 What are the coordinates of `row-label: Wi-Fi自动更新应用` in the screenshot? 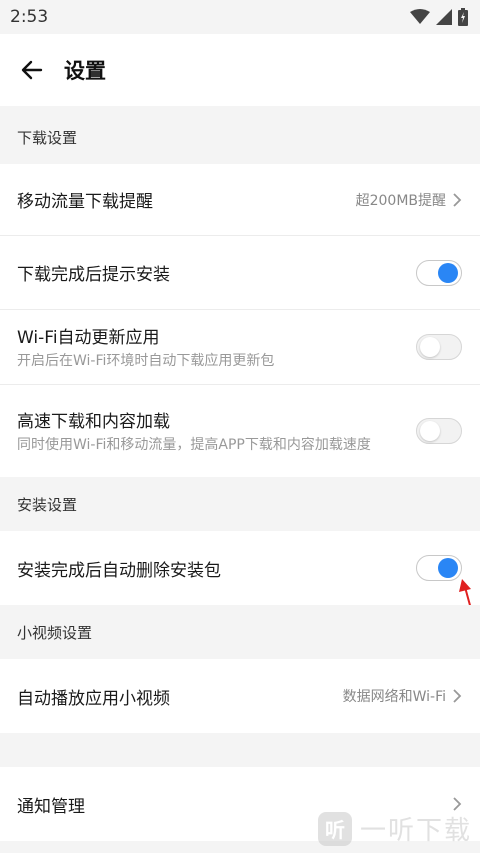 It's located at (88, 337).